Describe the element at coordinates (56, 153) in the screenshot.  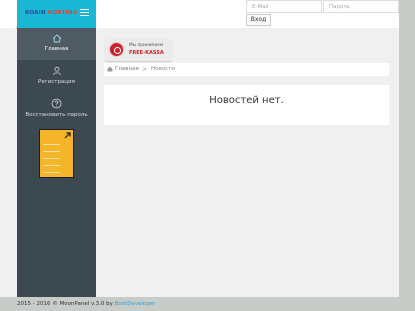
I see `ad-banner` at that location.